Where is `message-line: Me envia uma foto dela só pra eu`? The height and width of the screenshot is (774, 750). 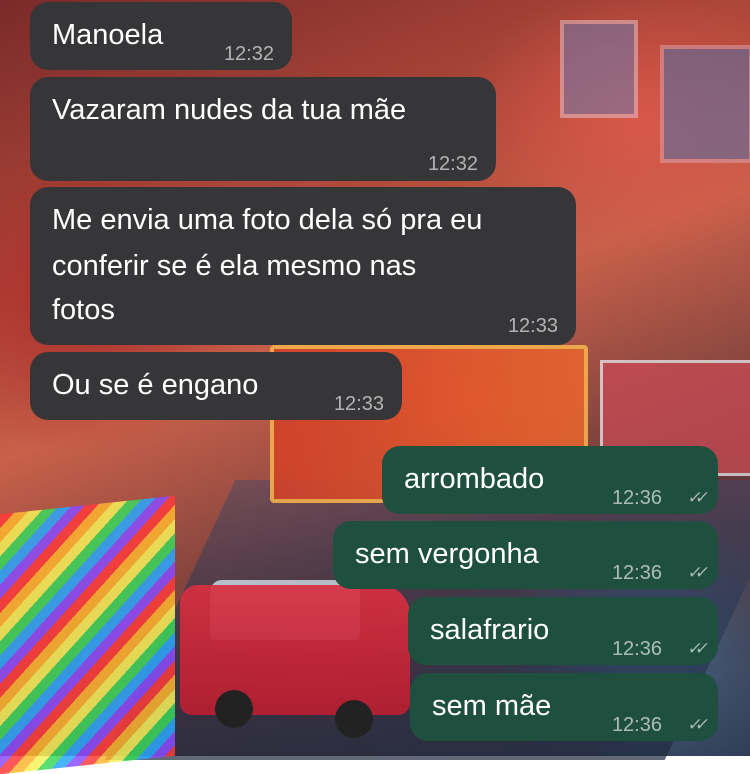 message-line: Me envia uma foto dela só pra eu is located at coordinates (267, 220).